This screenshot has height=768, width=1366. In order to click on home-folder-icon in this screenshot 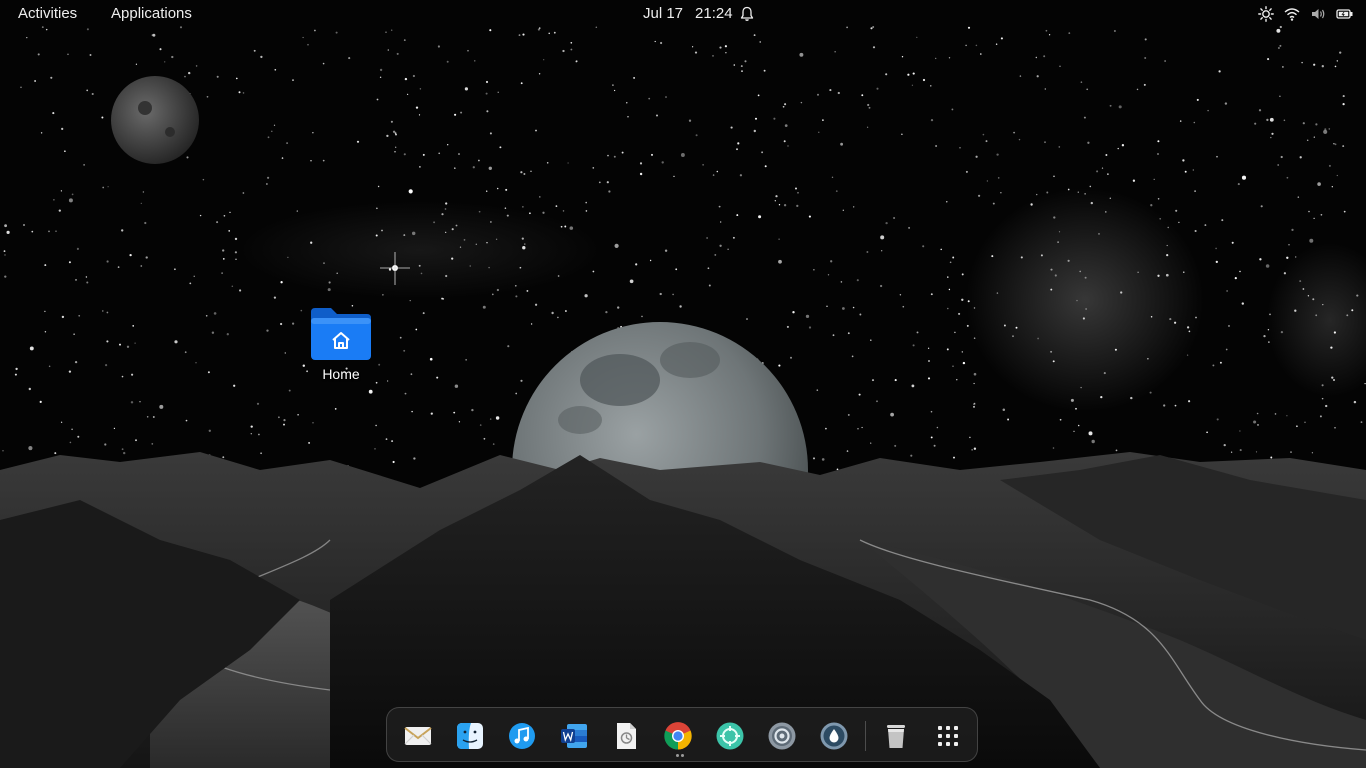, I will do `click(341, 334)`.